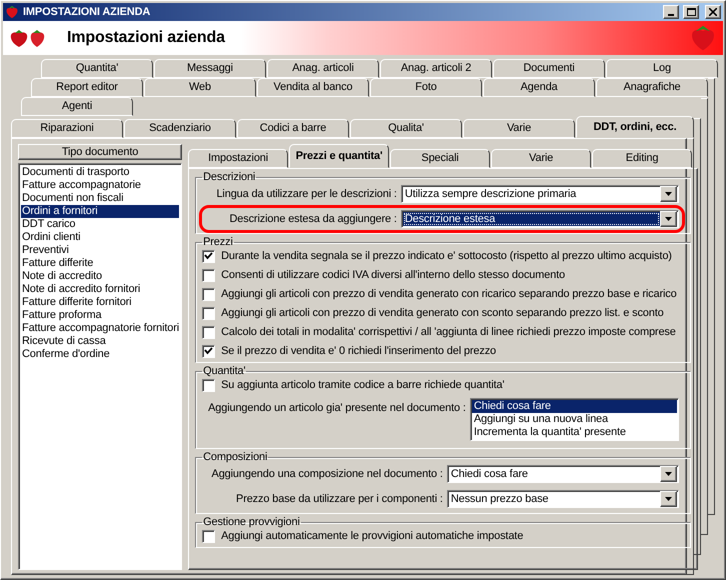 This screenshot has width=726, height=580. Describe the element at coordinates (337, 408) in the screenshot. I see `field-label: Aggiungendo un articolo gia' presente nel documento :` at that location.